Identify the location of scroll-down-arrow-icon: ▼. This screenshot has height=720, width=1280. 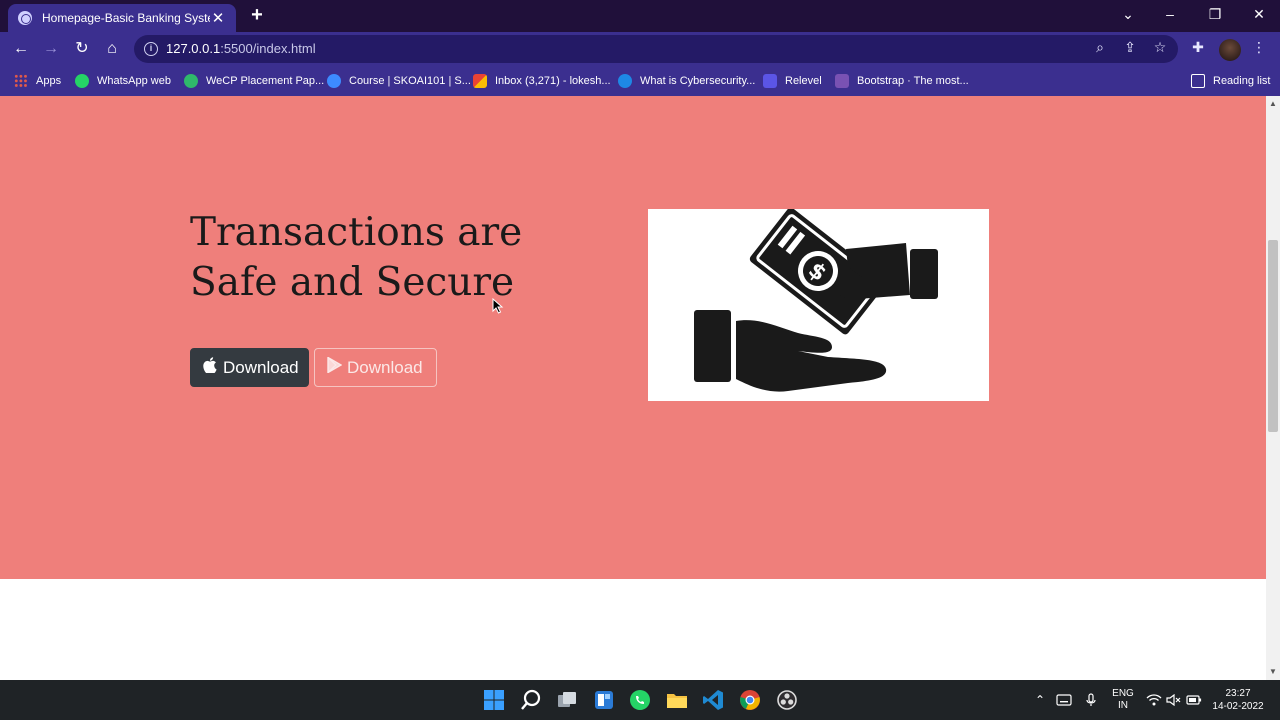
(1273, 672).